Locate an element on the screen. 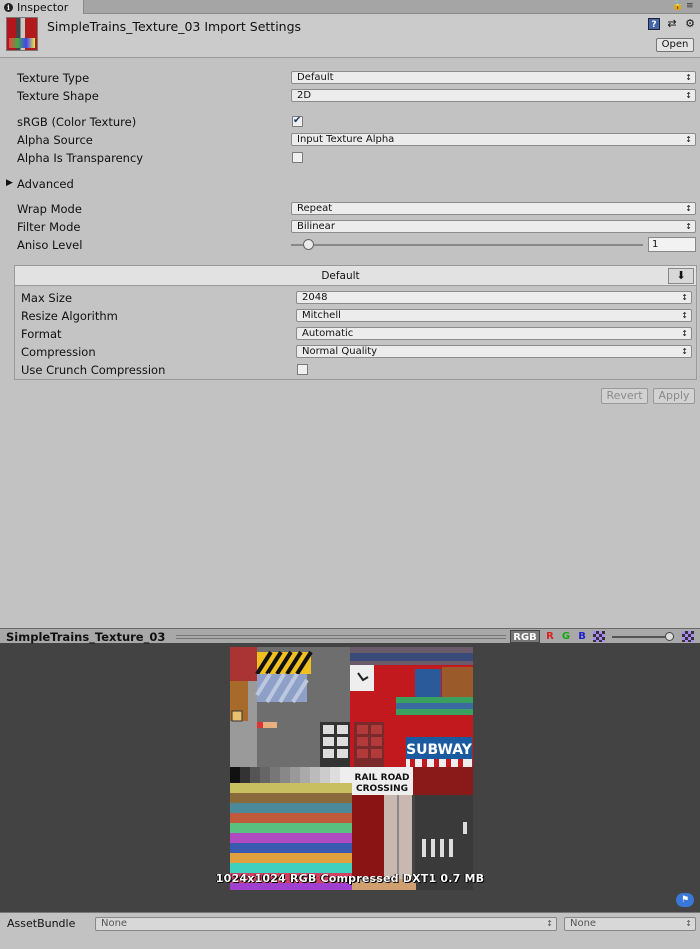  gear-icon: ⚙ is located at coordinates (690, 24).